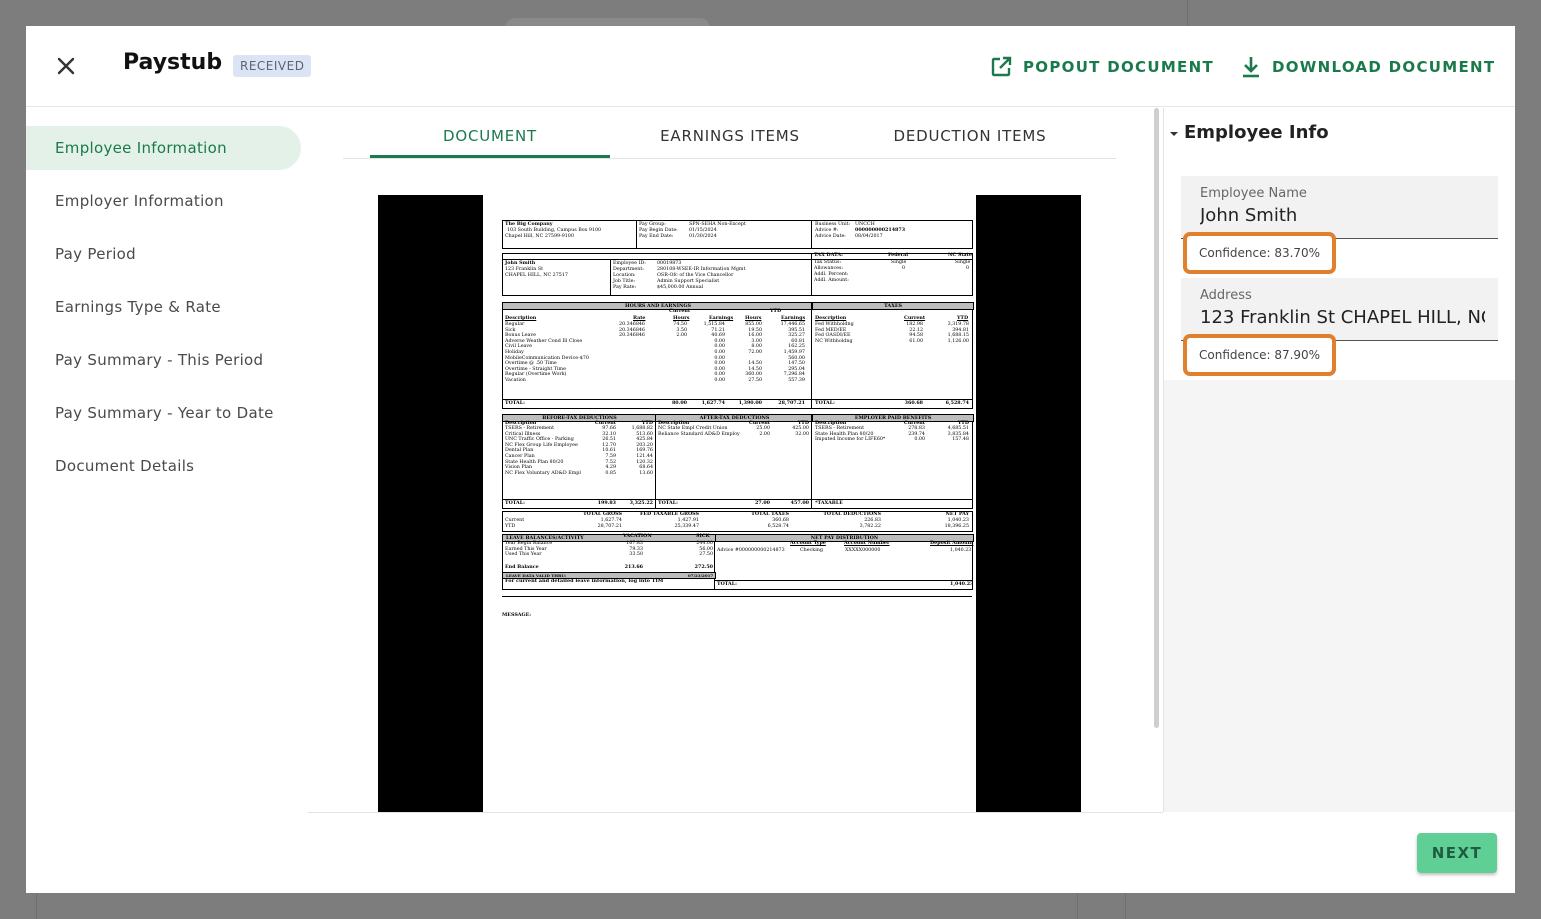 This screenshot has width=1541, height=919. I want to click on address-label: Address, so click(1226, 295).